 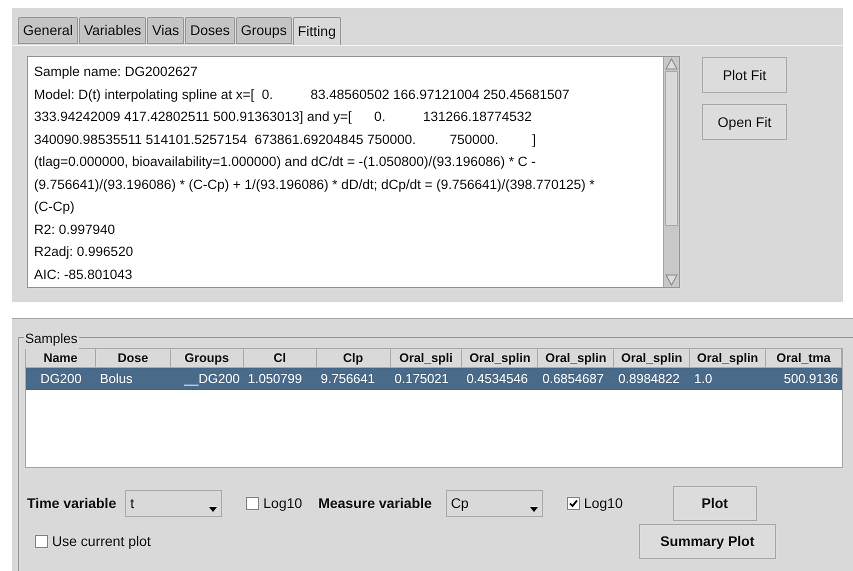 I want to click on output-line: R2: 0.997940, so click(x=75, y=229).